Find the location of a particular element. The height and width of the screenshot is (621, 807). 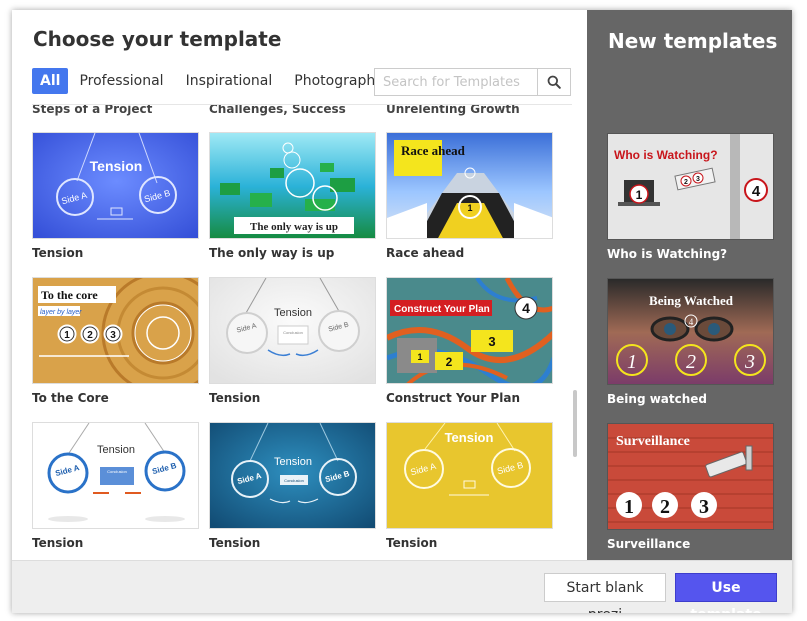

template-label: Challenges, Success is located at coordinates (277, 110).